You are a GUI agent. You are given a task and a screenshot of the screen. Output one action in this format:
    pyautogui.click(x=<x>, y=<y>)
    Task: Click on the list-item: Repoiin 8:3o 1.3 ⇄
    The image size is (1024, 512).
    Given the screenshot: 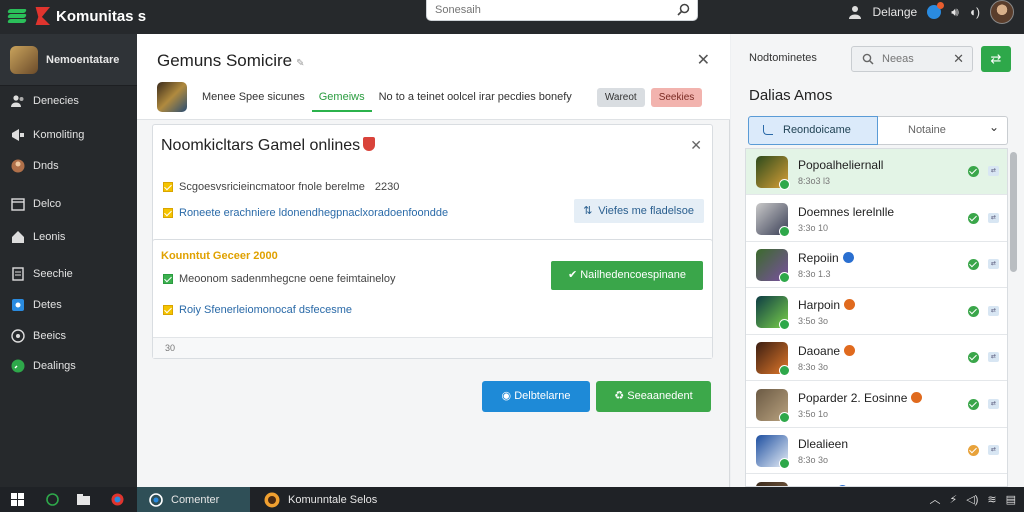 What is the action you would take?
    pyautogui.click(x=876, y=265)
    